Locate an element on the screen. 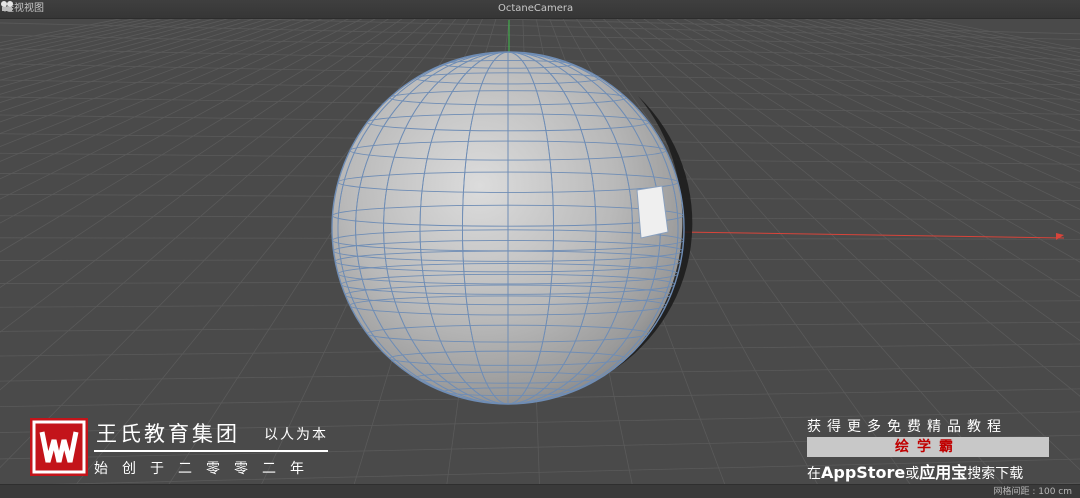  promo-download-line: 在AppStore或应用宝搜索下载 is located at coordinates (915, 471).